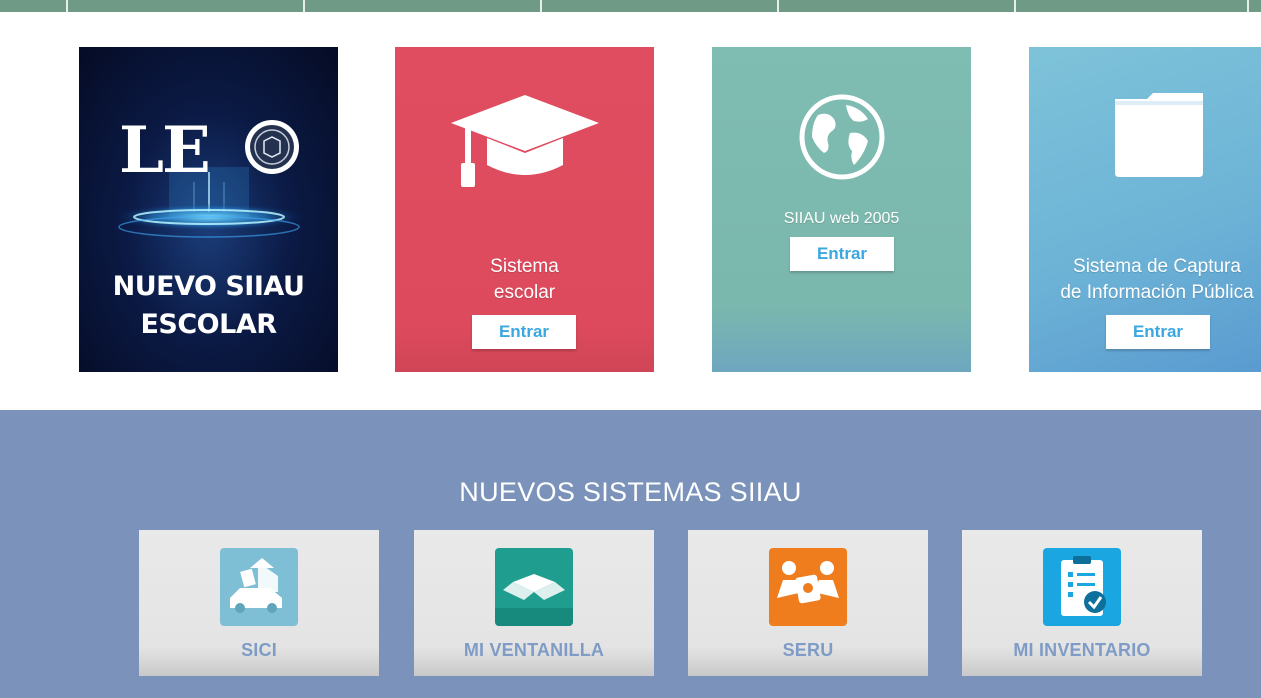  I want to click on sistema-captura-entrar-button: Entrar, so click(1158, 332).